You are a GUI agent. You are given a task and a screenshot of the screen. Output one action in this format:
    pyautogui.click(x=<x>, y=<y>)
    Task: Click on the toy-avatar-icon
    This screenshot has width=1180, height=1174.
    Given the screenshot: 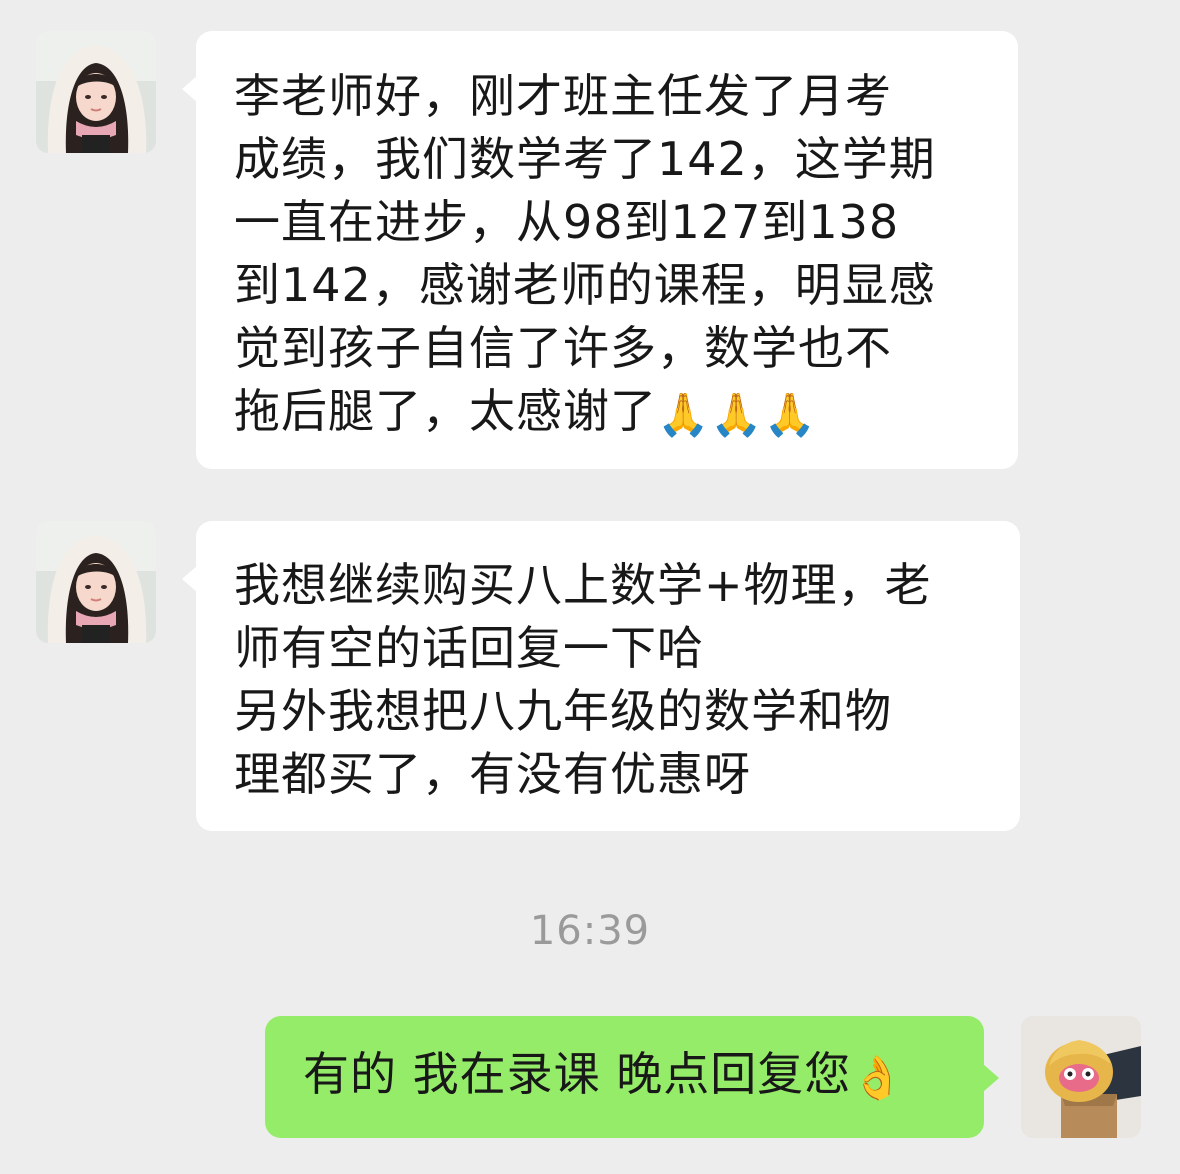 What is the action you would take?
    pyautogui.click(x=1081, y=1077)
    